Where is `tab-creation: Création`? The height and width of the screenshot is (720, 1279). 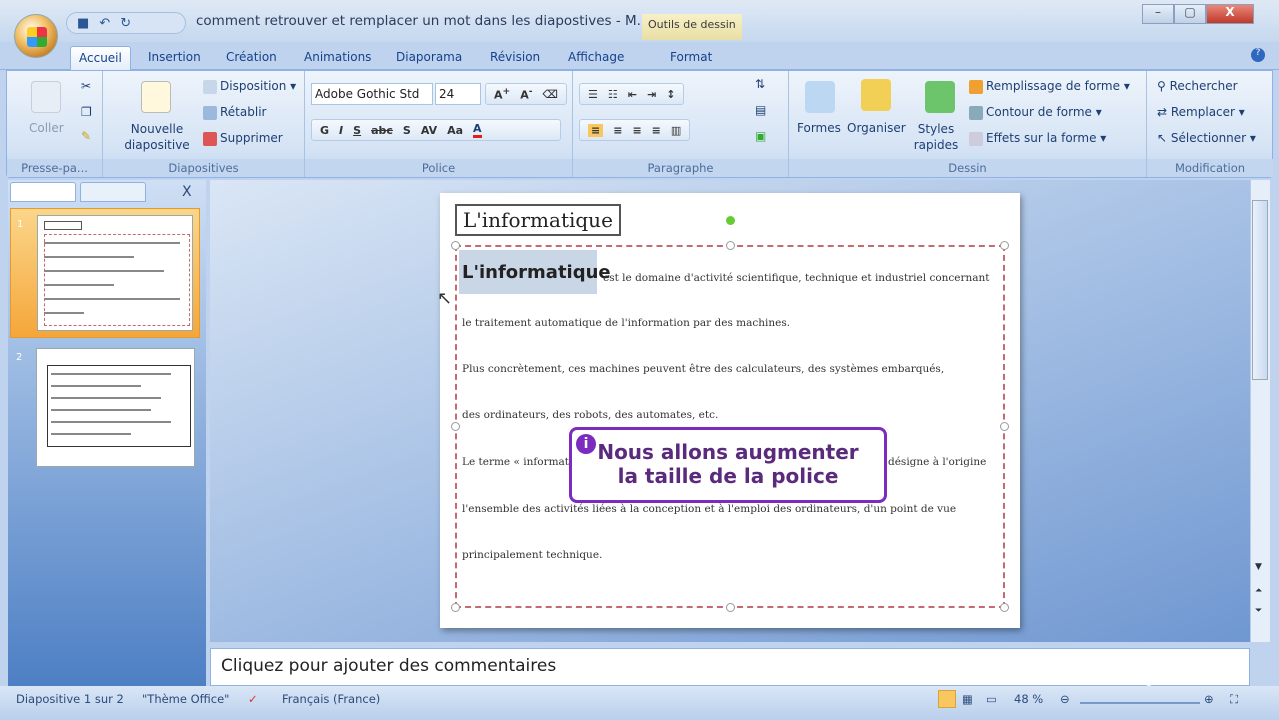 tab-creation: Création is located at coordinates (251, 58).